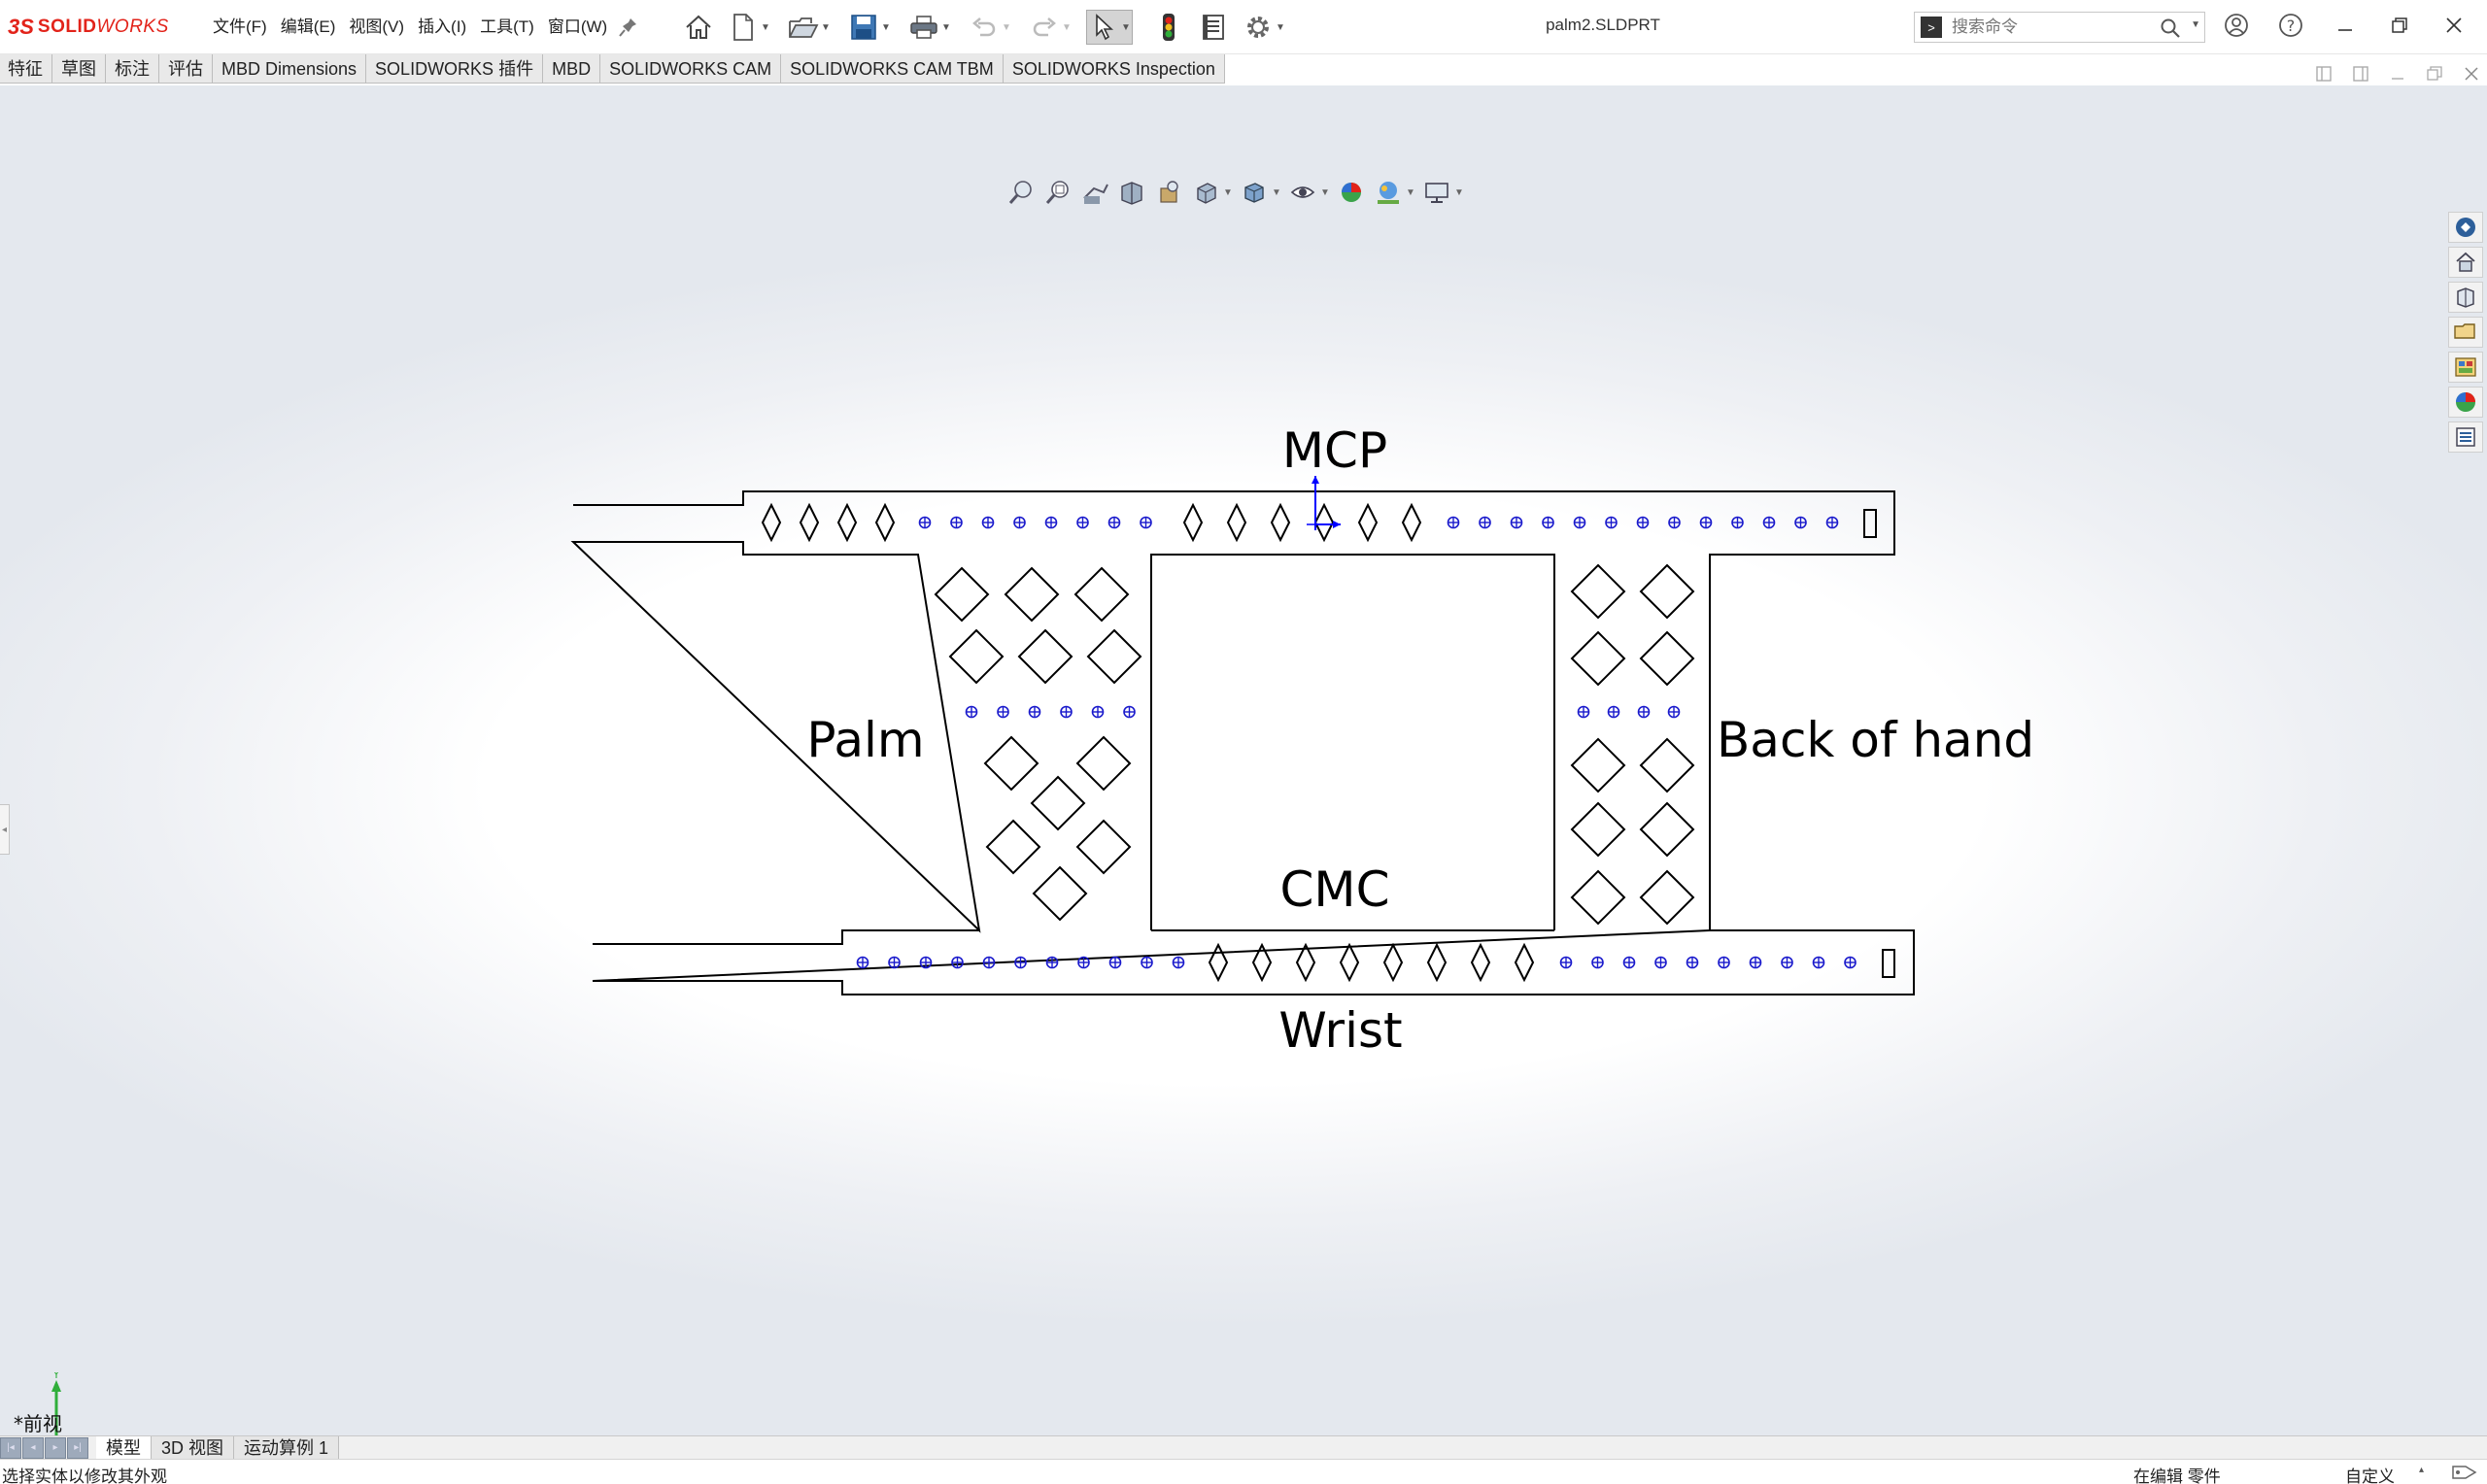  I want to click on chevron-up-icon: ▴, so click(2421, 1470).